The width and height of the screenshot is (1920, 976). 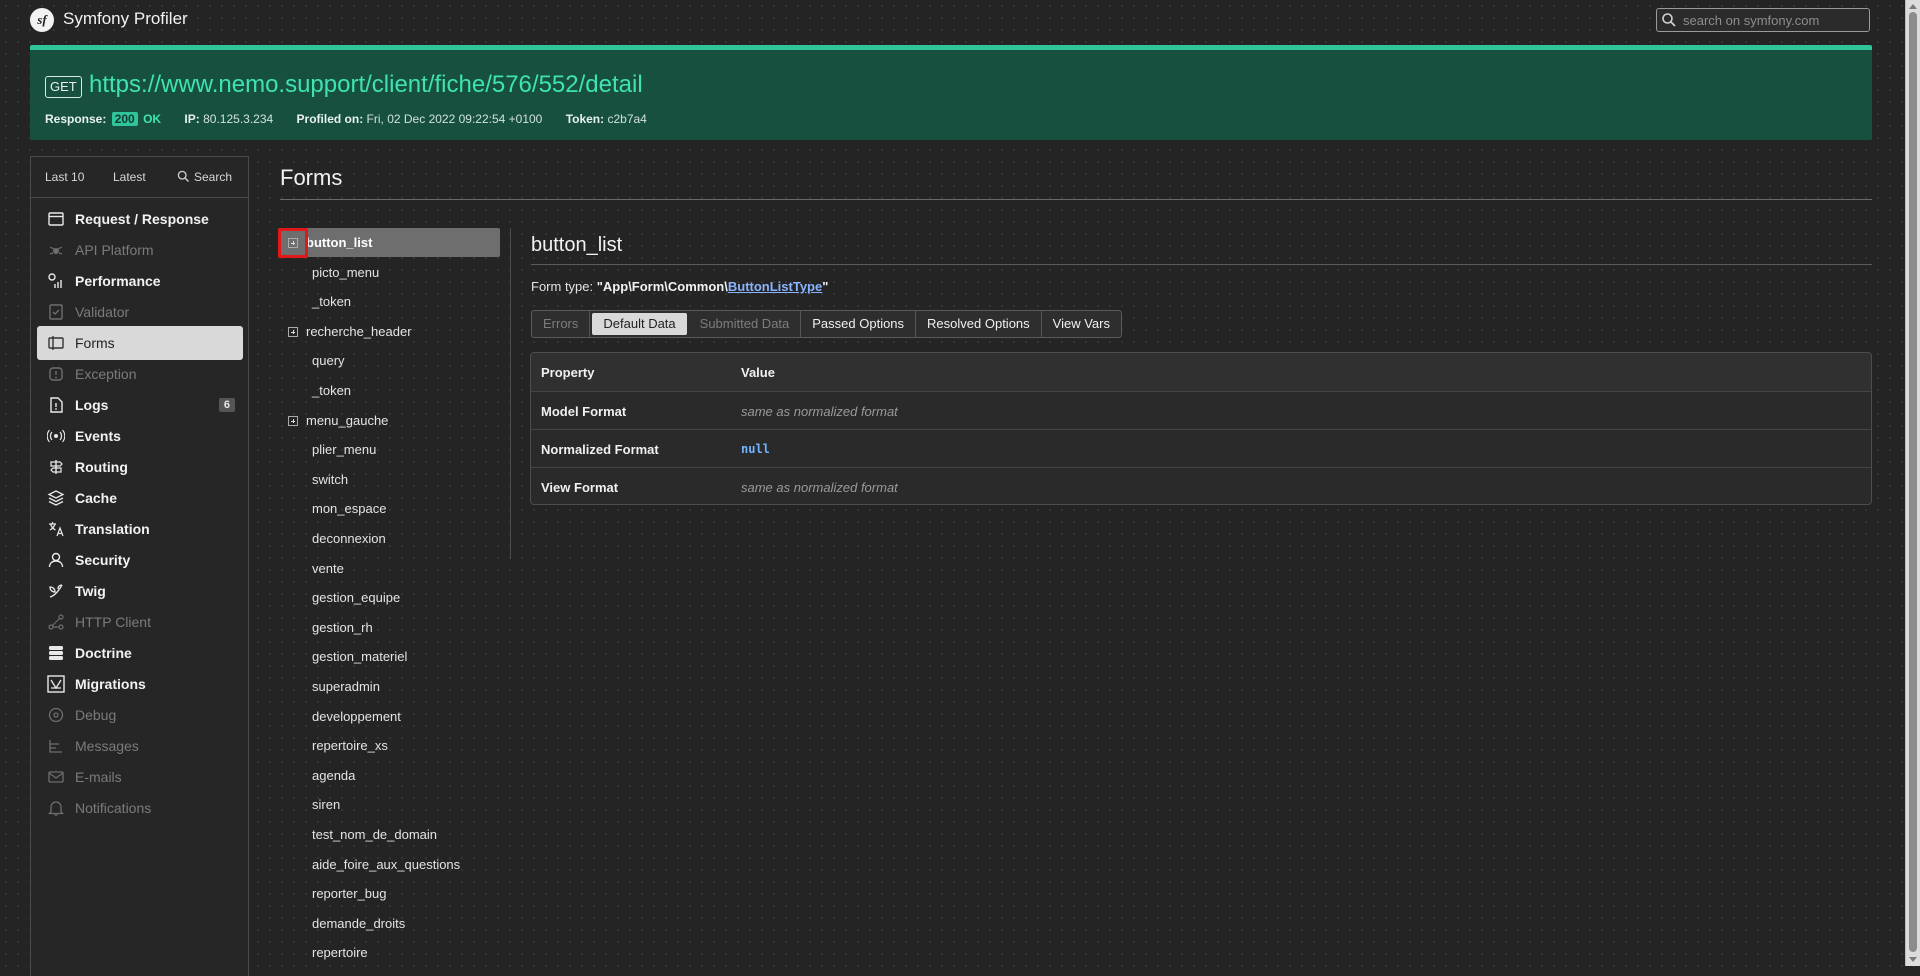 I want to click on form-tree-child: reporter_bug, so click(x=389, y=893).